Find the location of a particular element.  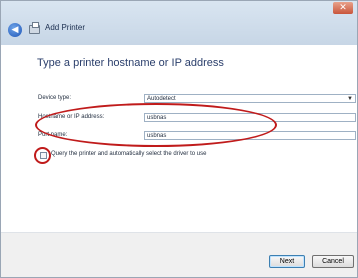

highlight-ellipse-fields is located at coordinates (156, 125).